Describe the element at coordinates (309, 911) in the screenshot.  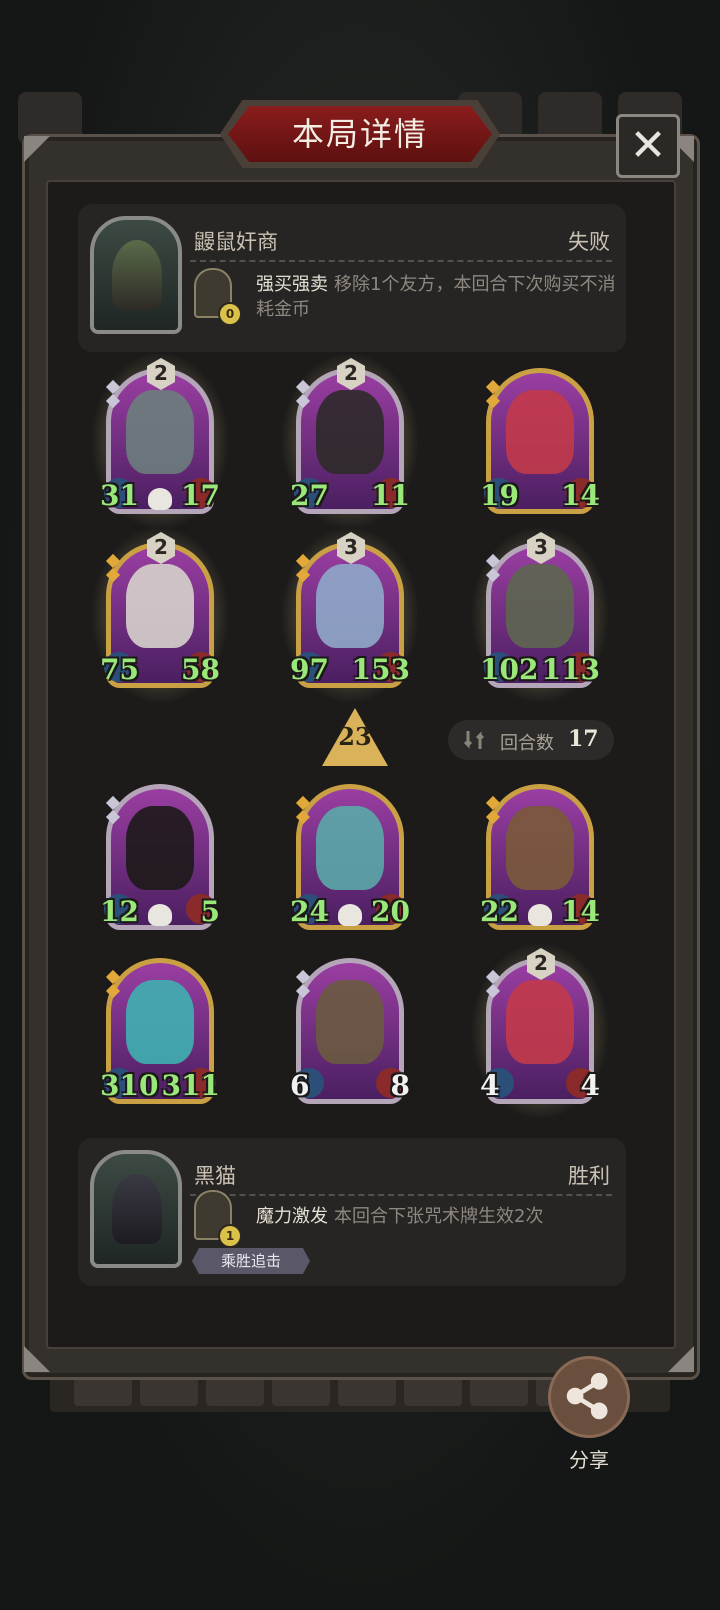
I see `card-attack: 24` at that location.